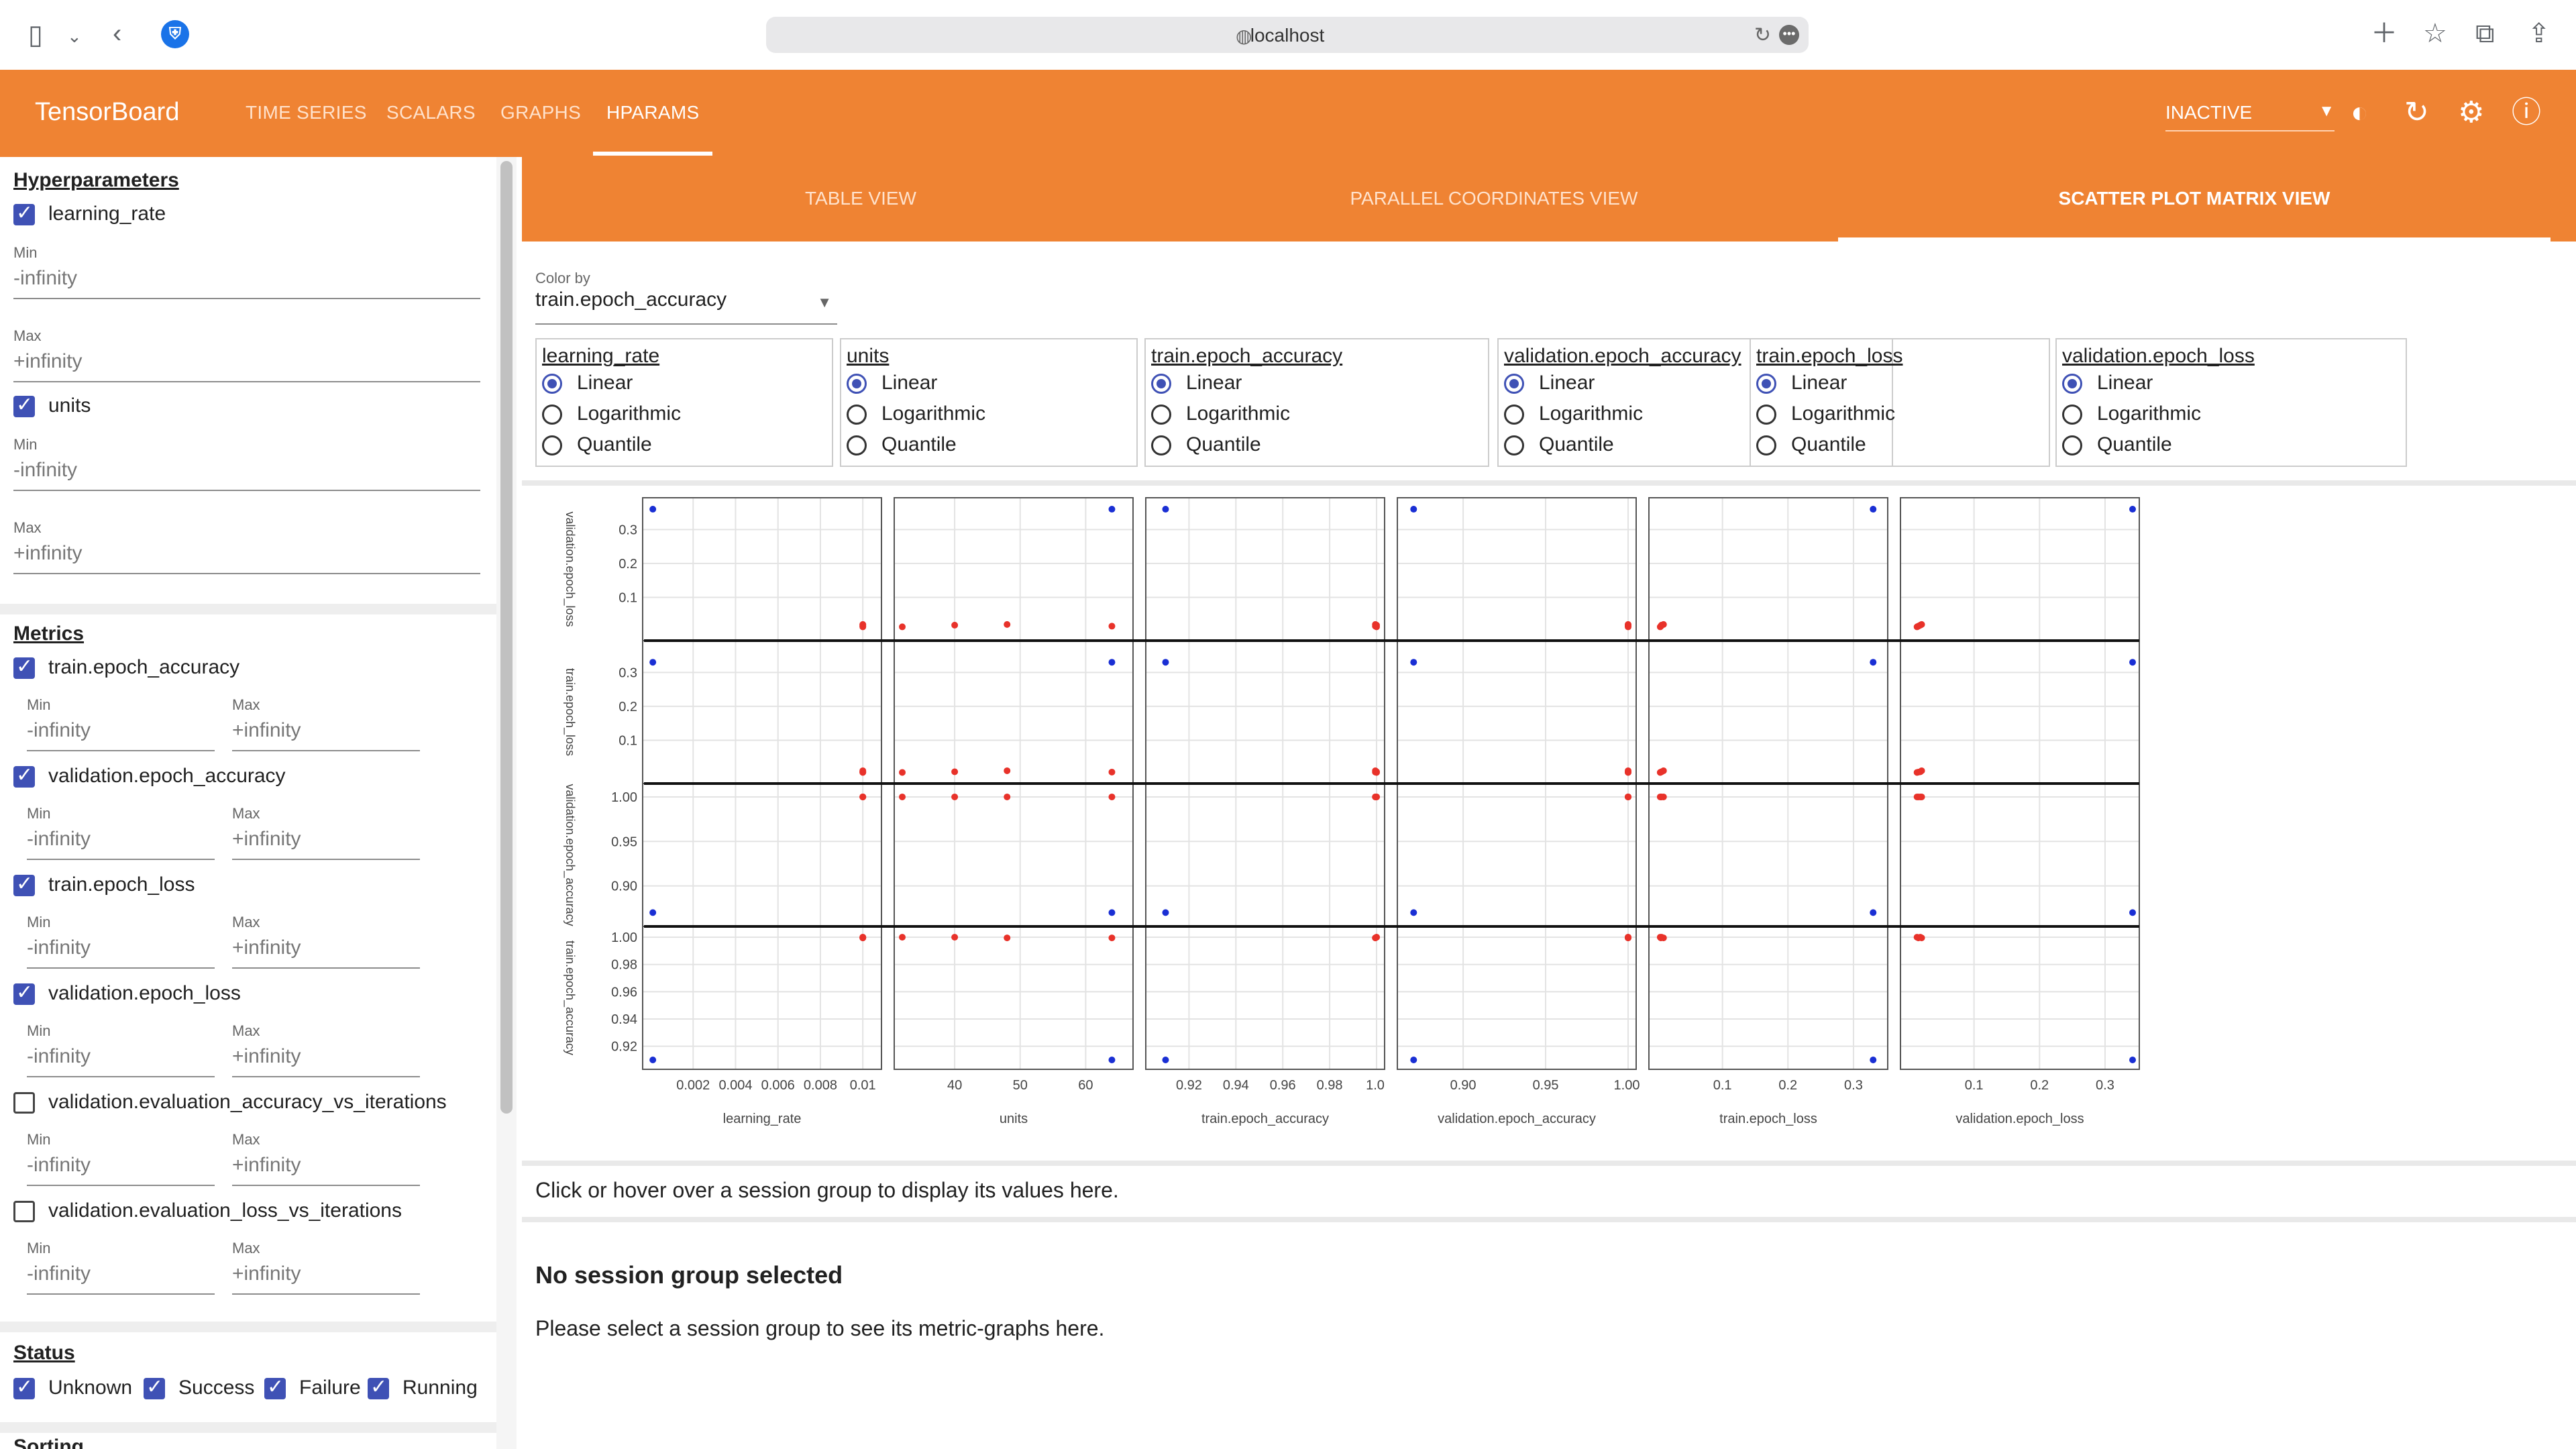  What do you see at coordinates (1762, 35) in the screenshot?
I see `reload-icon: ↻` at bounding box center [1762, 35].